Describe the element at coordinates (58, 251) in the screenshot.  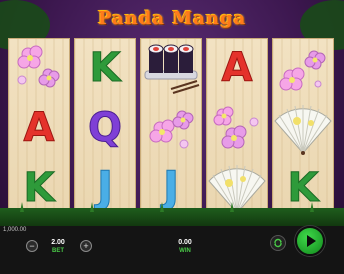
I see `bet-label: BET` at that location.